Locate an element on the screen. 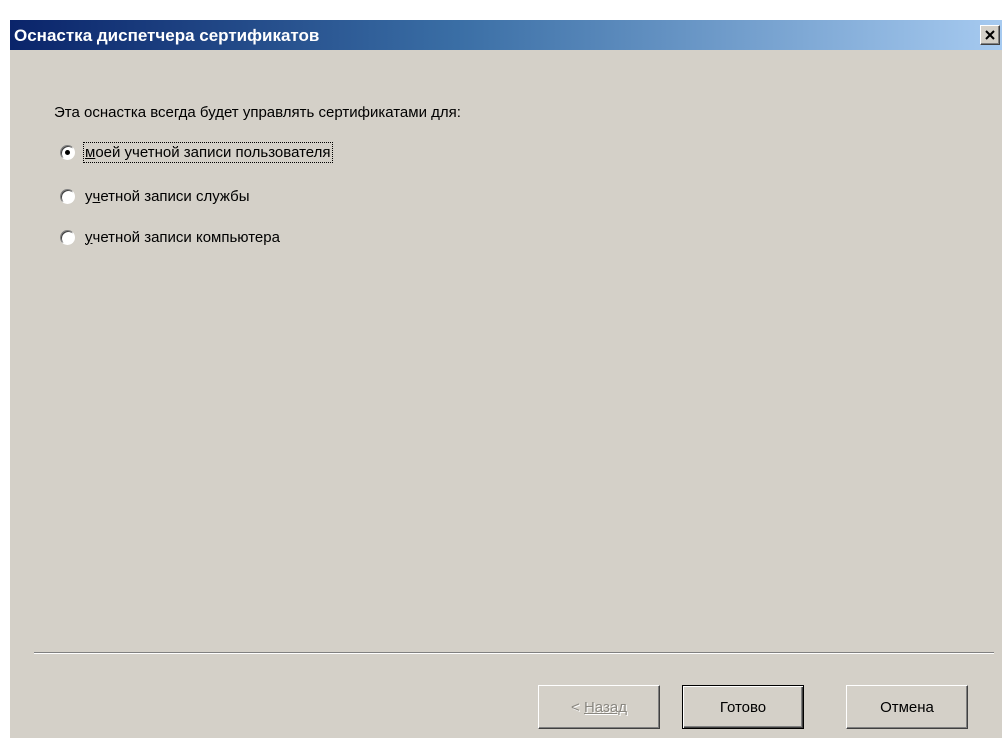 Image resolution: width=1002 pixels, height=738 pixels. finish-label: Готово is located at coordinates (743, 707).